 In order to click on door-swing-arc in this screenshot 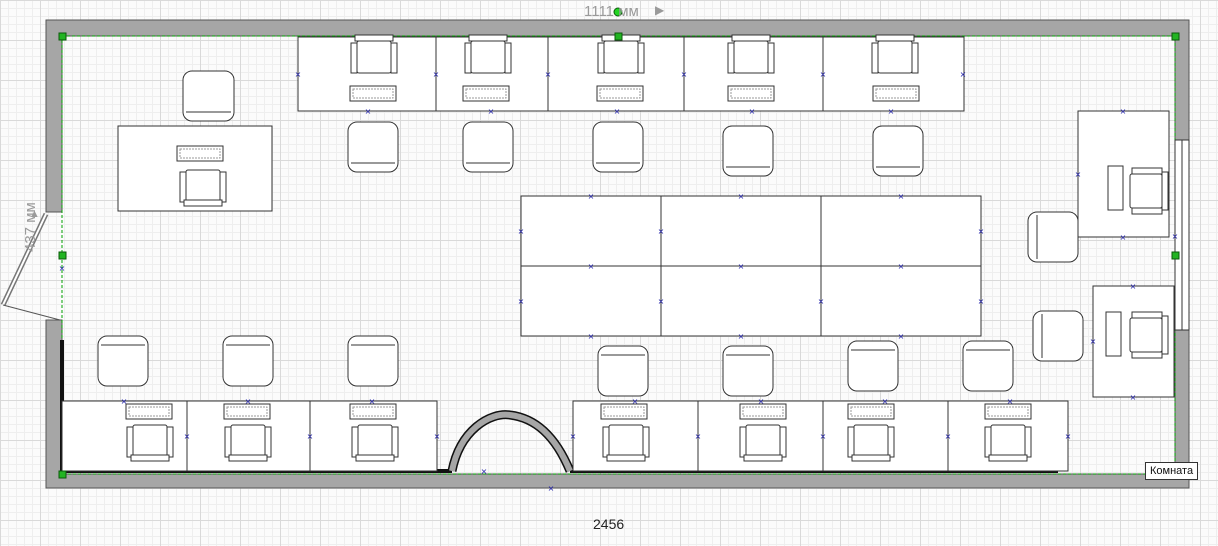, I will do `click(31, 312)`.